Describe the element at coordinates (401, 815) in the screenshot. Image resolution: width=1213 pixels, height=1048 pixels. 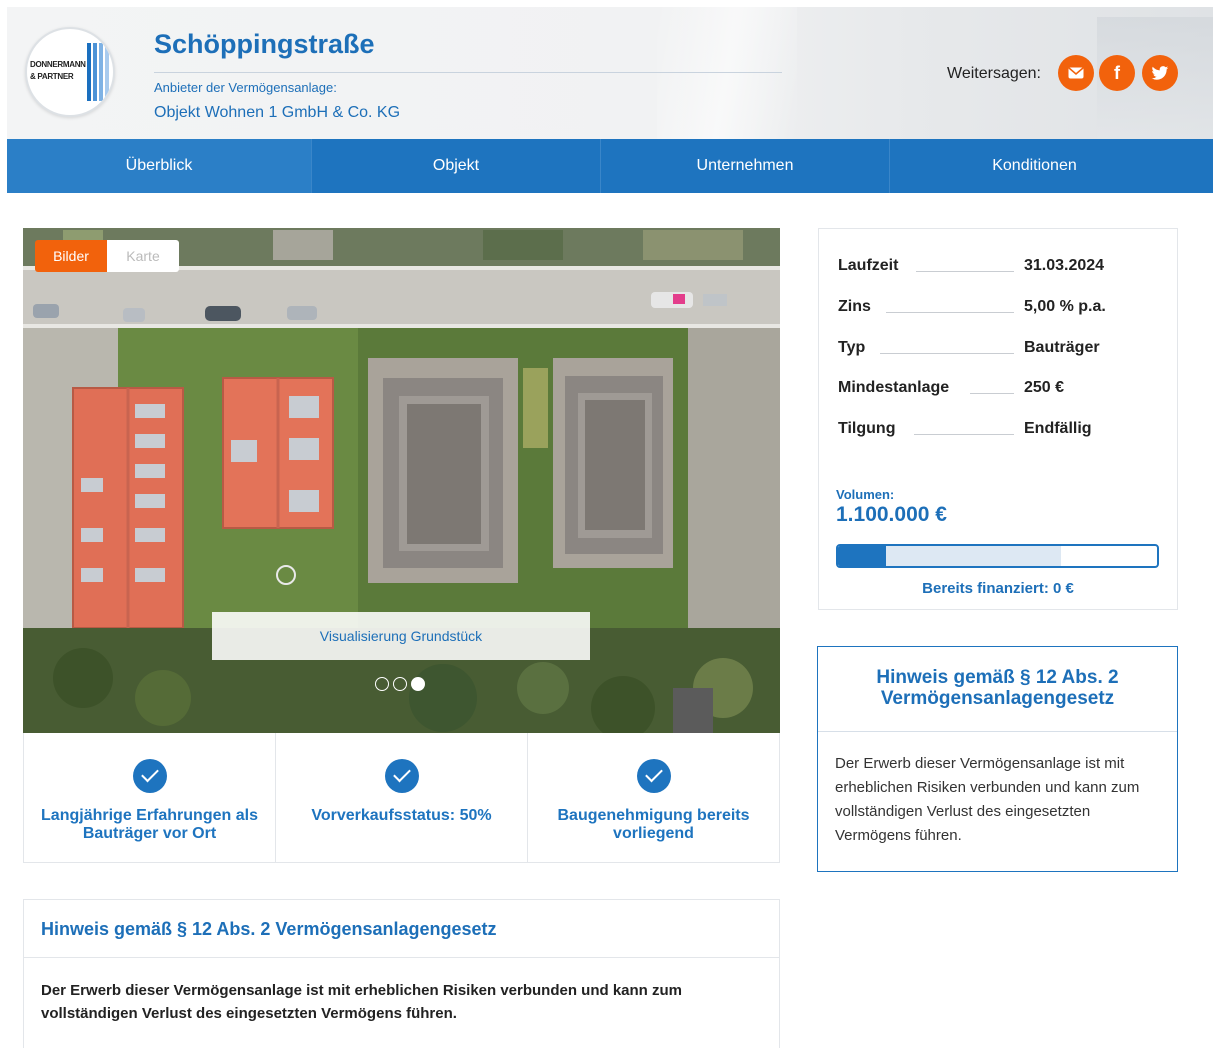
I see `feature-text: Vorverkaufsstatus: 50%` at that location.